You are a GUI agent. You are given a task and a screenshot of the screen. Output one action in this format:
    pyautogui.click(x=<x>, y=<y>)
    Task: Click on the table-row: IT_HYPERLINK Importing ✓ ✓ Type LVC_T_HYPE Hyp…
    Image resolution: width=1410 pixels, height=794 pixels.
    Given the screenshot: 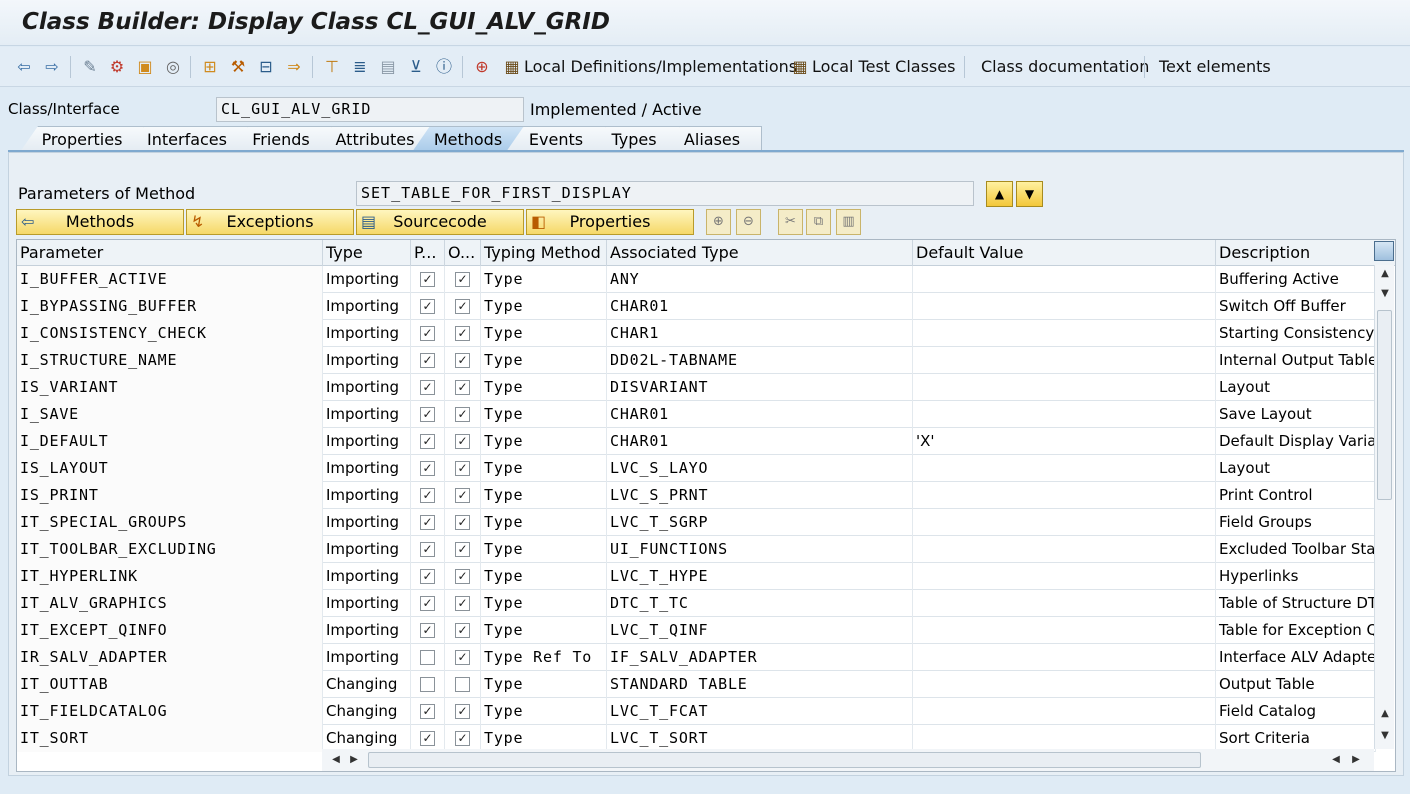 What is the action you would take?
    pyautogui.click(x=696, y=576)
    